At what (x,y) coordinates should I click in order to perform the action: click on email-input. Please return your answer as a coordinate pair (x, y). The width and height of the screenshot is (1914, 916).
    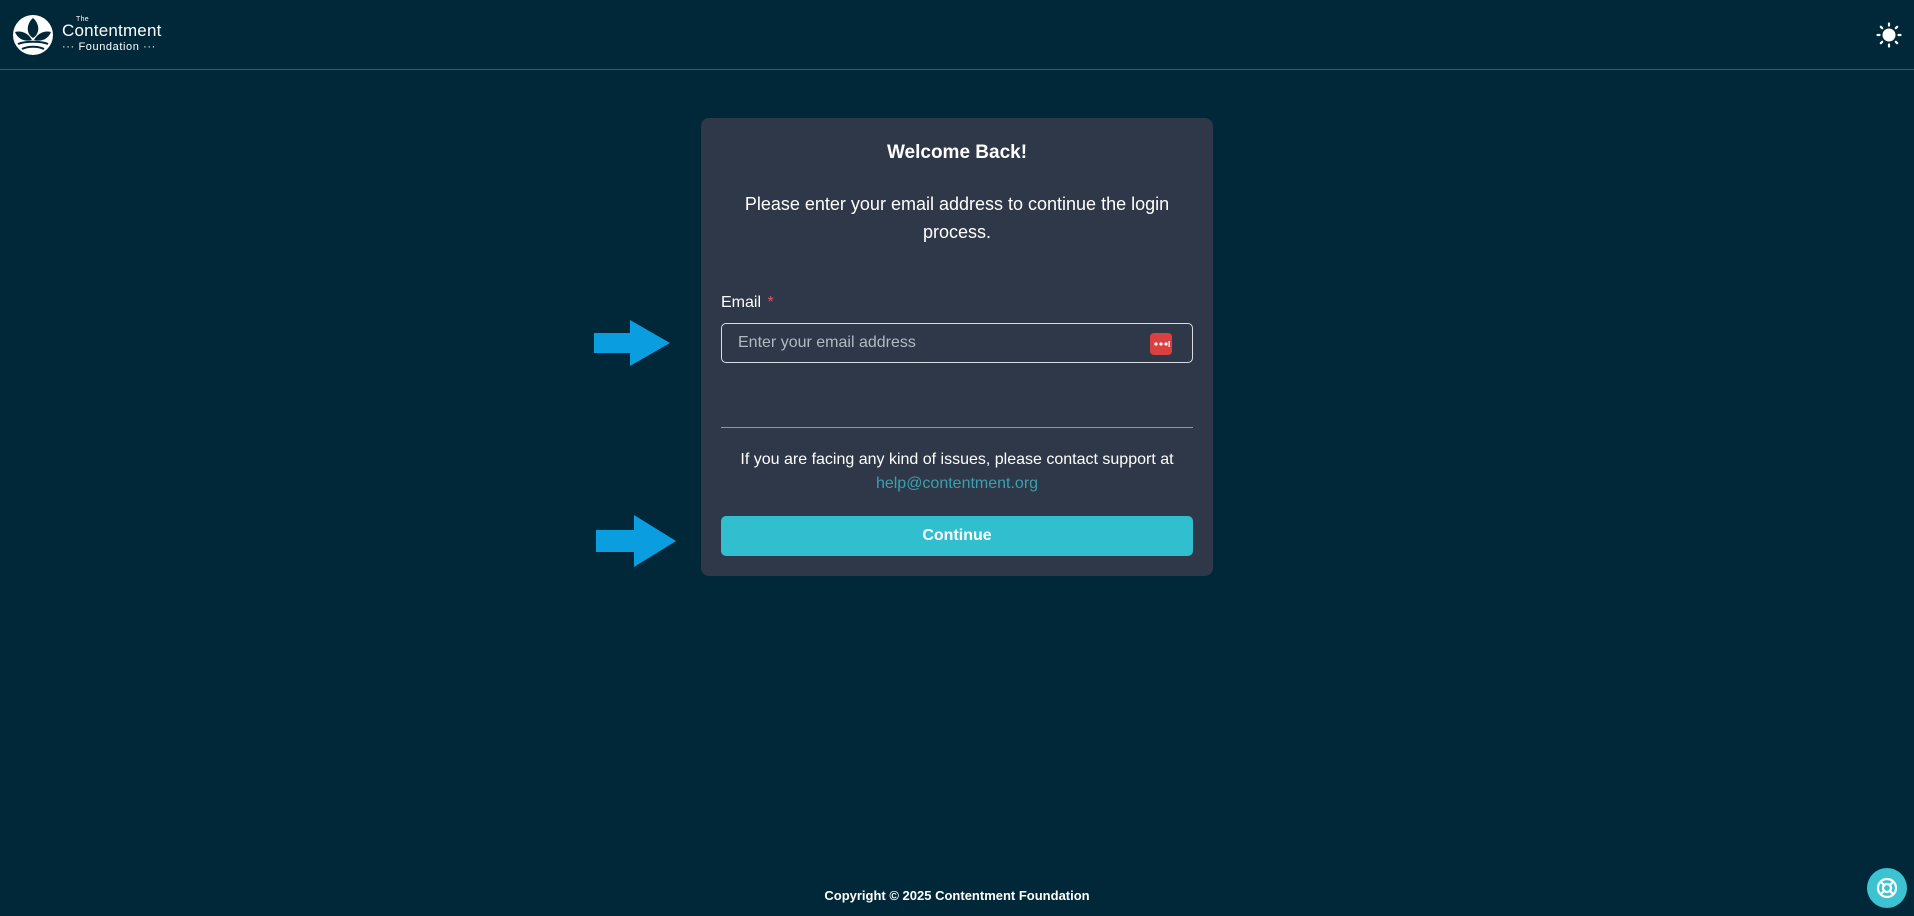
    Looking at the image, I should click on (957, 343).